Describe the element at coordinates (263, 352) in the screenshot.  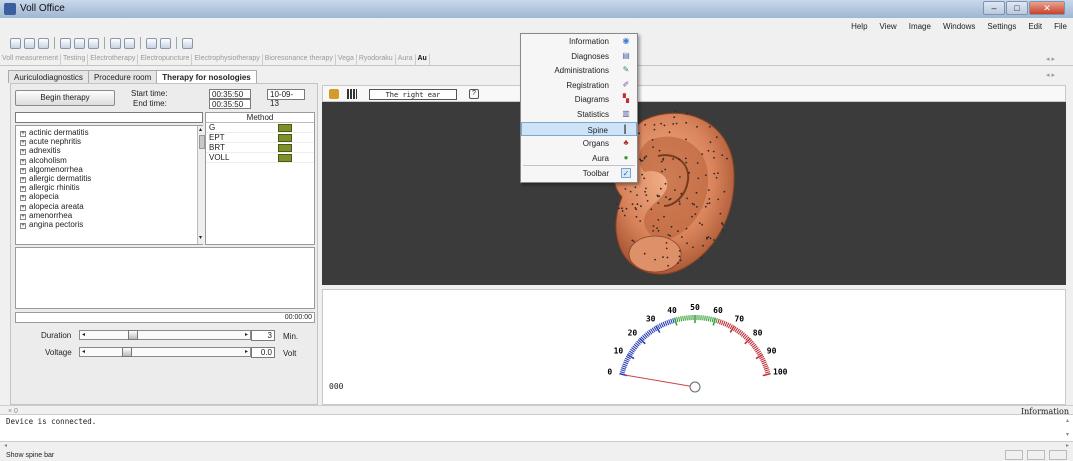
I see `voltage-value: 0.0` at that location.